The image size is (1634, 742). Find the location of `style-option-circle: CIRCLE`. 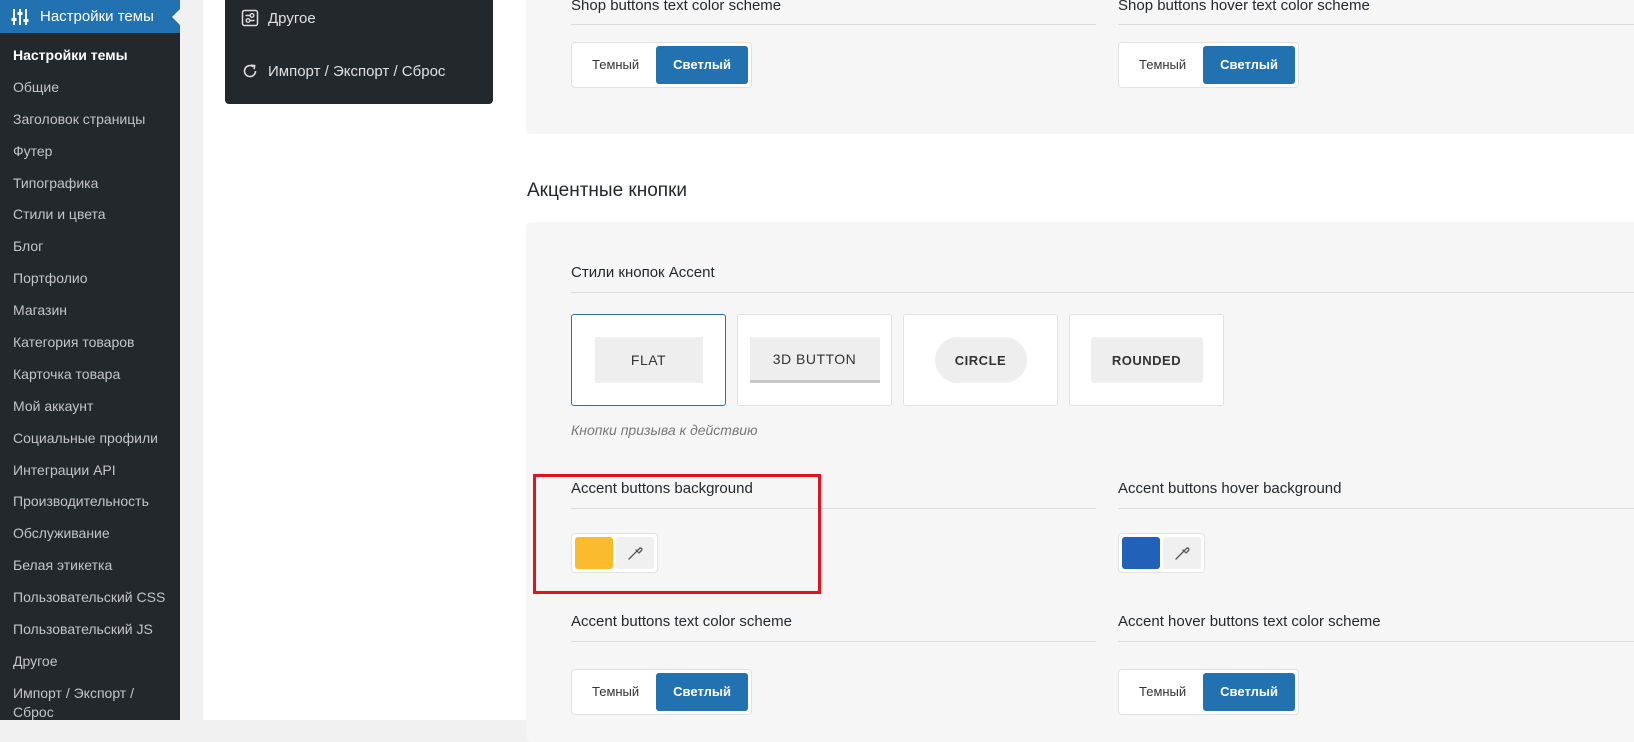

style-option-circle: CIRCLE is located at coordinates (980, 360).